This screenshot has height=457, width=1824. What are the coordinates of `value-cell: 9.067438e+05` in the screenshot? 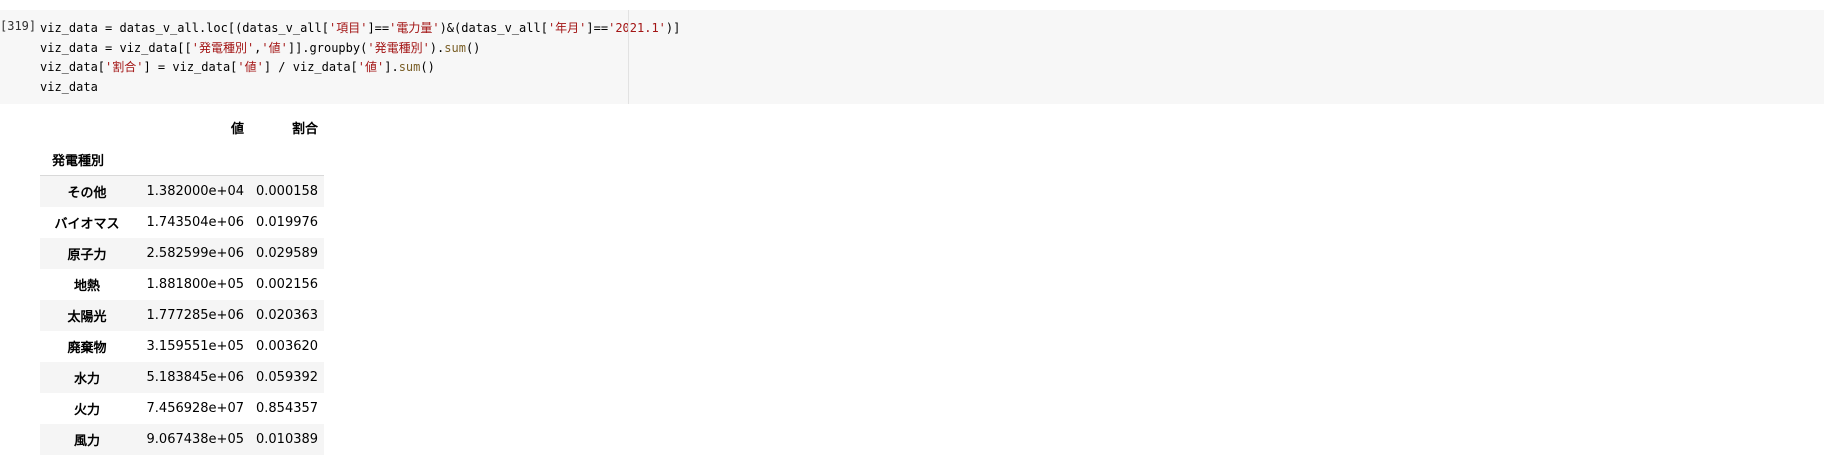 It's located at (195, 439).